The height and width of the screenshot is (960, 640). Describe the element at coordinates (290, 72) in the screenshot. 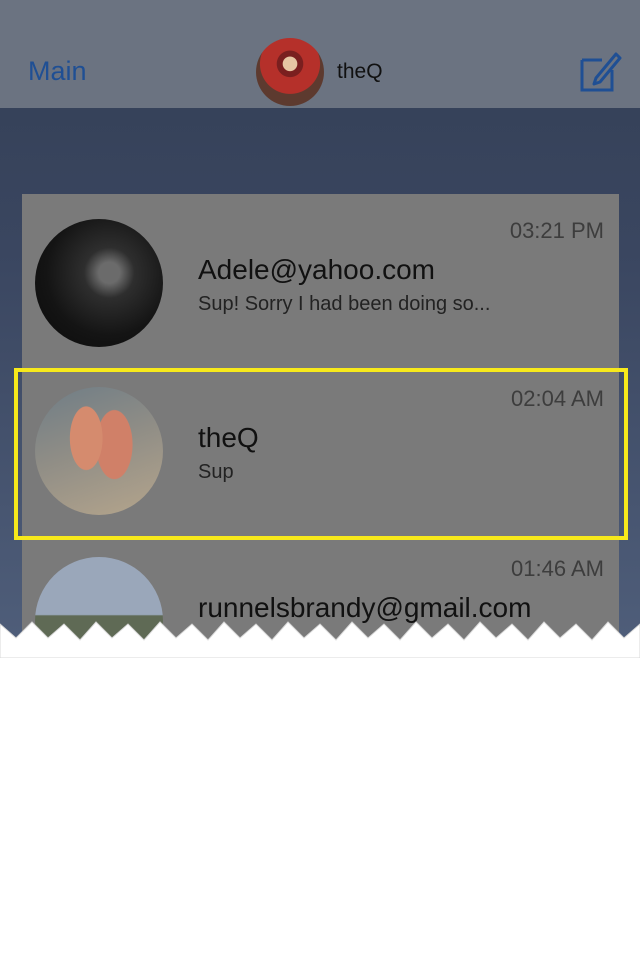

I see `profile-avatar` at that location.